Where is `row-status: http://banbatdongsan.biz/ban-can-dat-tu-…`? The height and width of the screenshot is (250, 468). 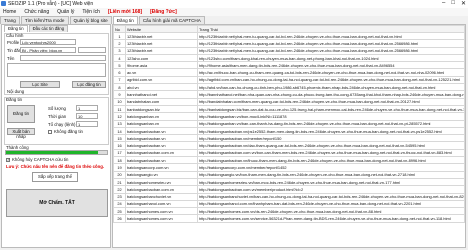
row-status: http://banbatdongsan.biz/ban-can-dat-tu-… is located at coordinates (331, 109).